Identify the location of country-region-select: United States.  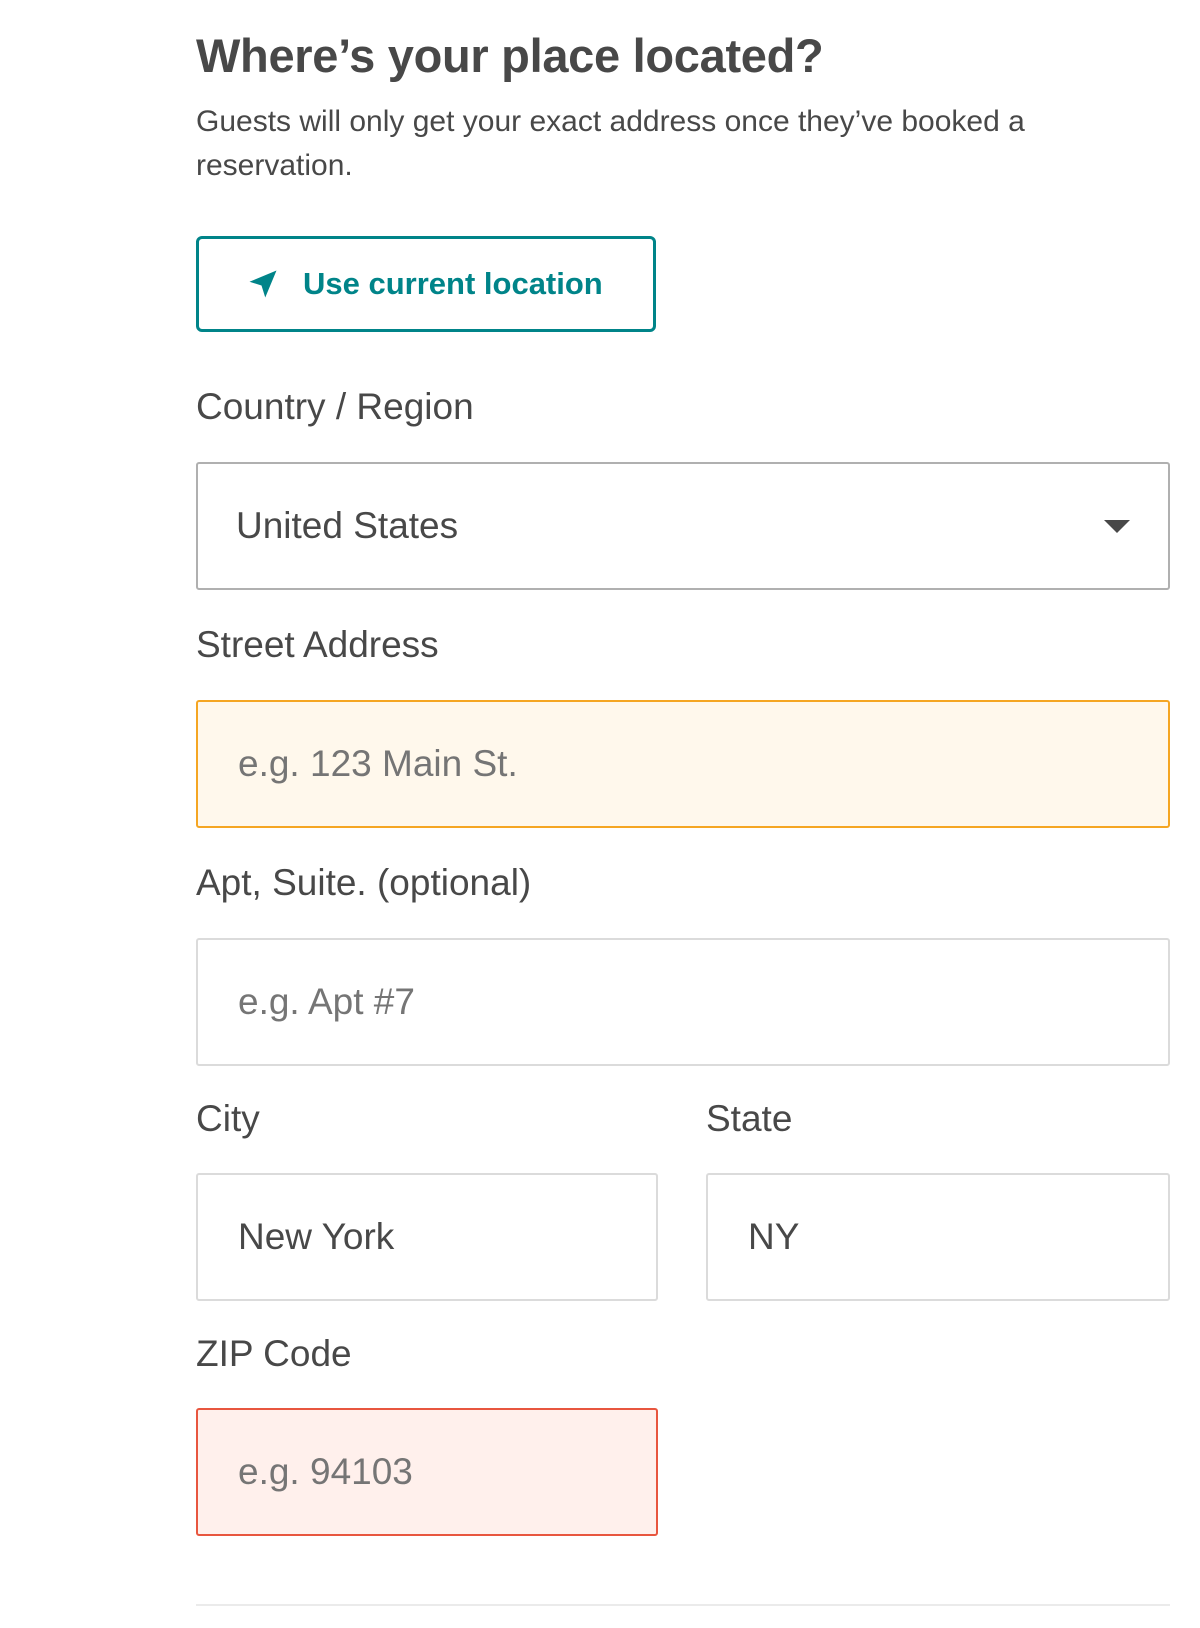
(683, 526).